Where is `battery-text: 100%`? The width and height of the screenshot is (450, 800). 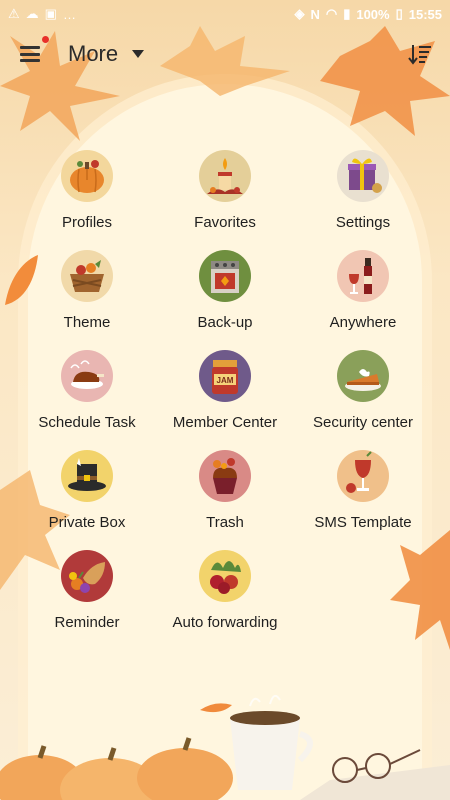
battery-text: 100% is located at coordinates (373, 14).